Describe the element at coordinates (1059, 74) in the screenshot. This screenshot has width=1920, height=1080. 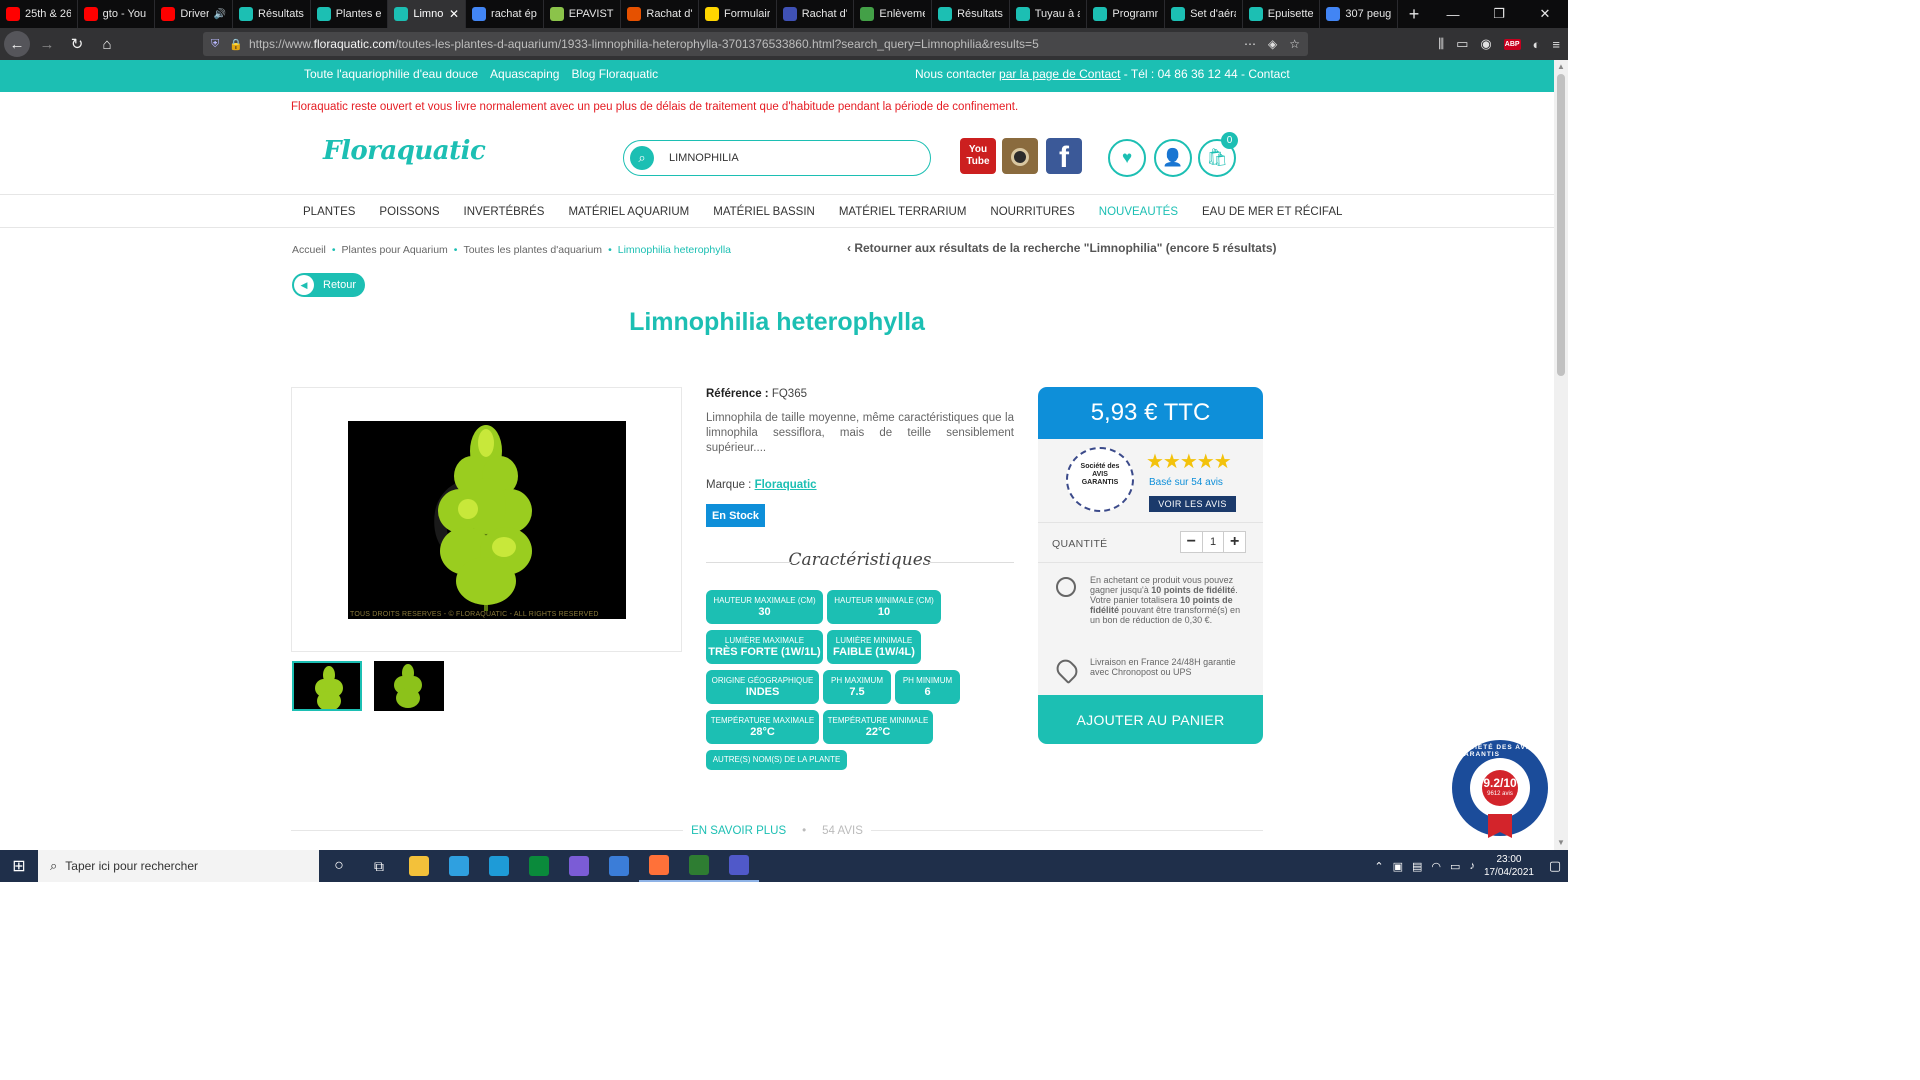
I see `contact-link: par la page de Contact` at that location.